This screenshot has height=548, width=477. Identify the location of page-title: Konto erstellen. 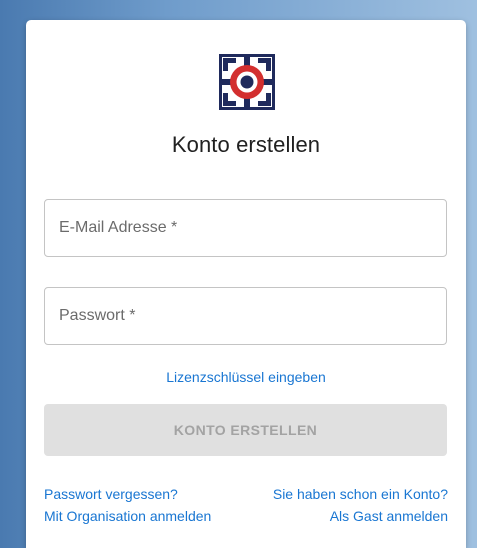
(246, 144).